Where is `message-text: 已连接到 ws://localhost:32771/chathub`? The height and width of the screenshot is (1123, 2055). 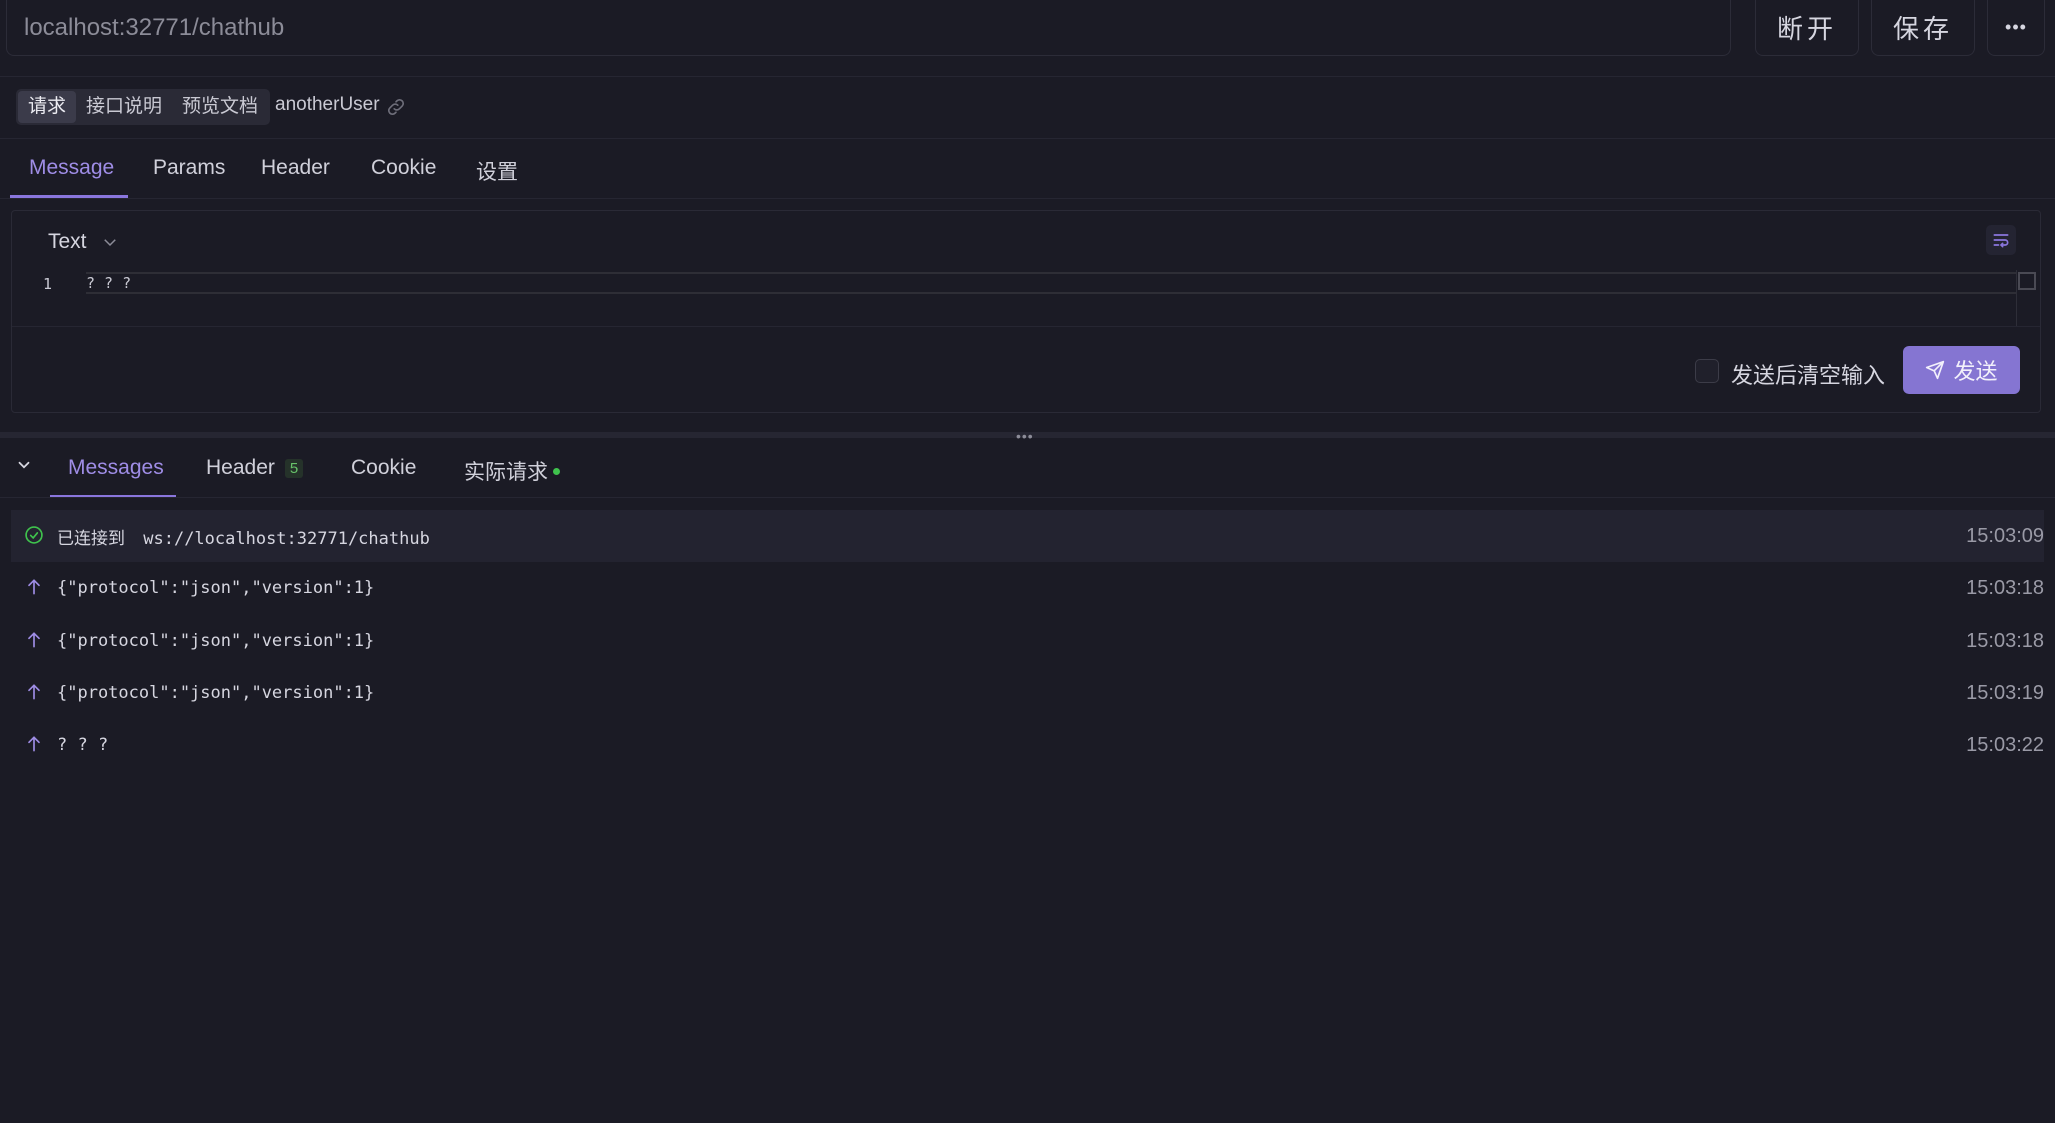 message-text: 已连接到 ws://localhost:32771/chathub is located at coordinates (243, 536).